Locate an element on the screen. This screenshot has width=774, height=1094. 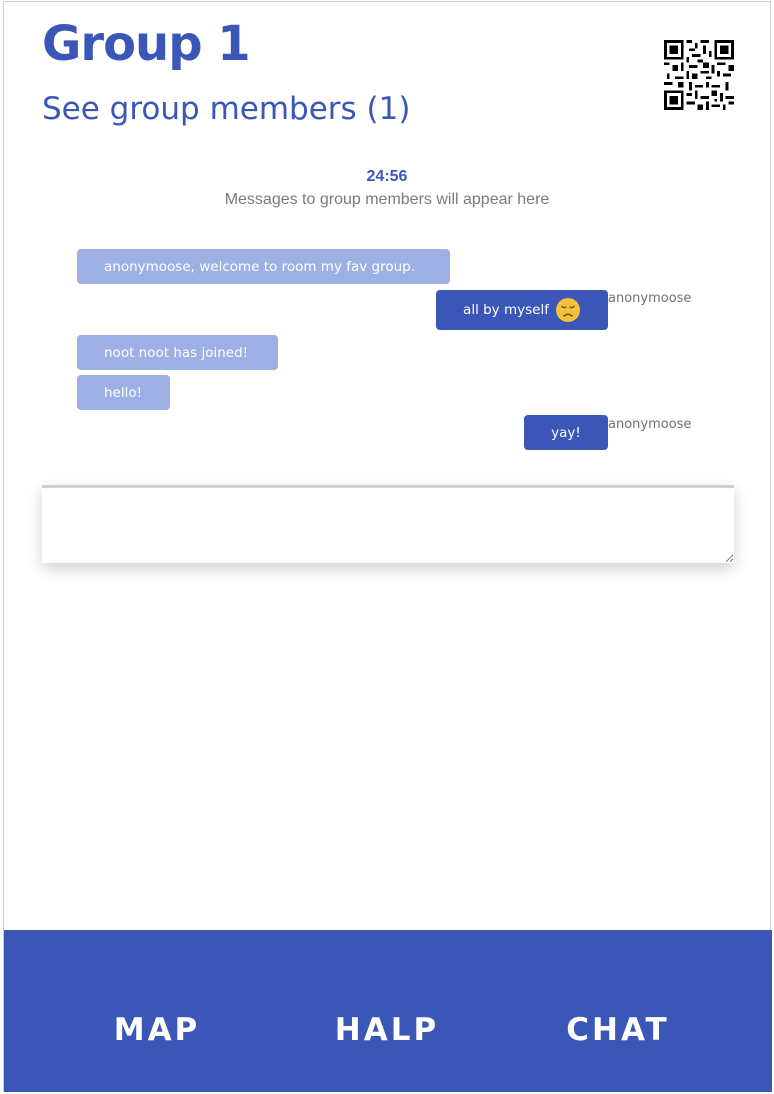
message-text: hello! is located at coordinates (123, 392).